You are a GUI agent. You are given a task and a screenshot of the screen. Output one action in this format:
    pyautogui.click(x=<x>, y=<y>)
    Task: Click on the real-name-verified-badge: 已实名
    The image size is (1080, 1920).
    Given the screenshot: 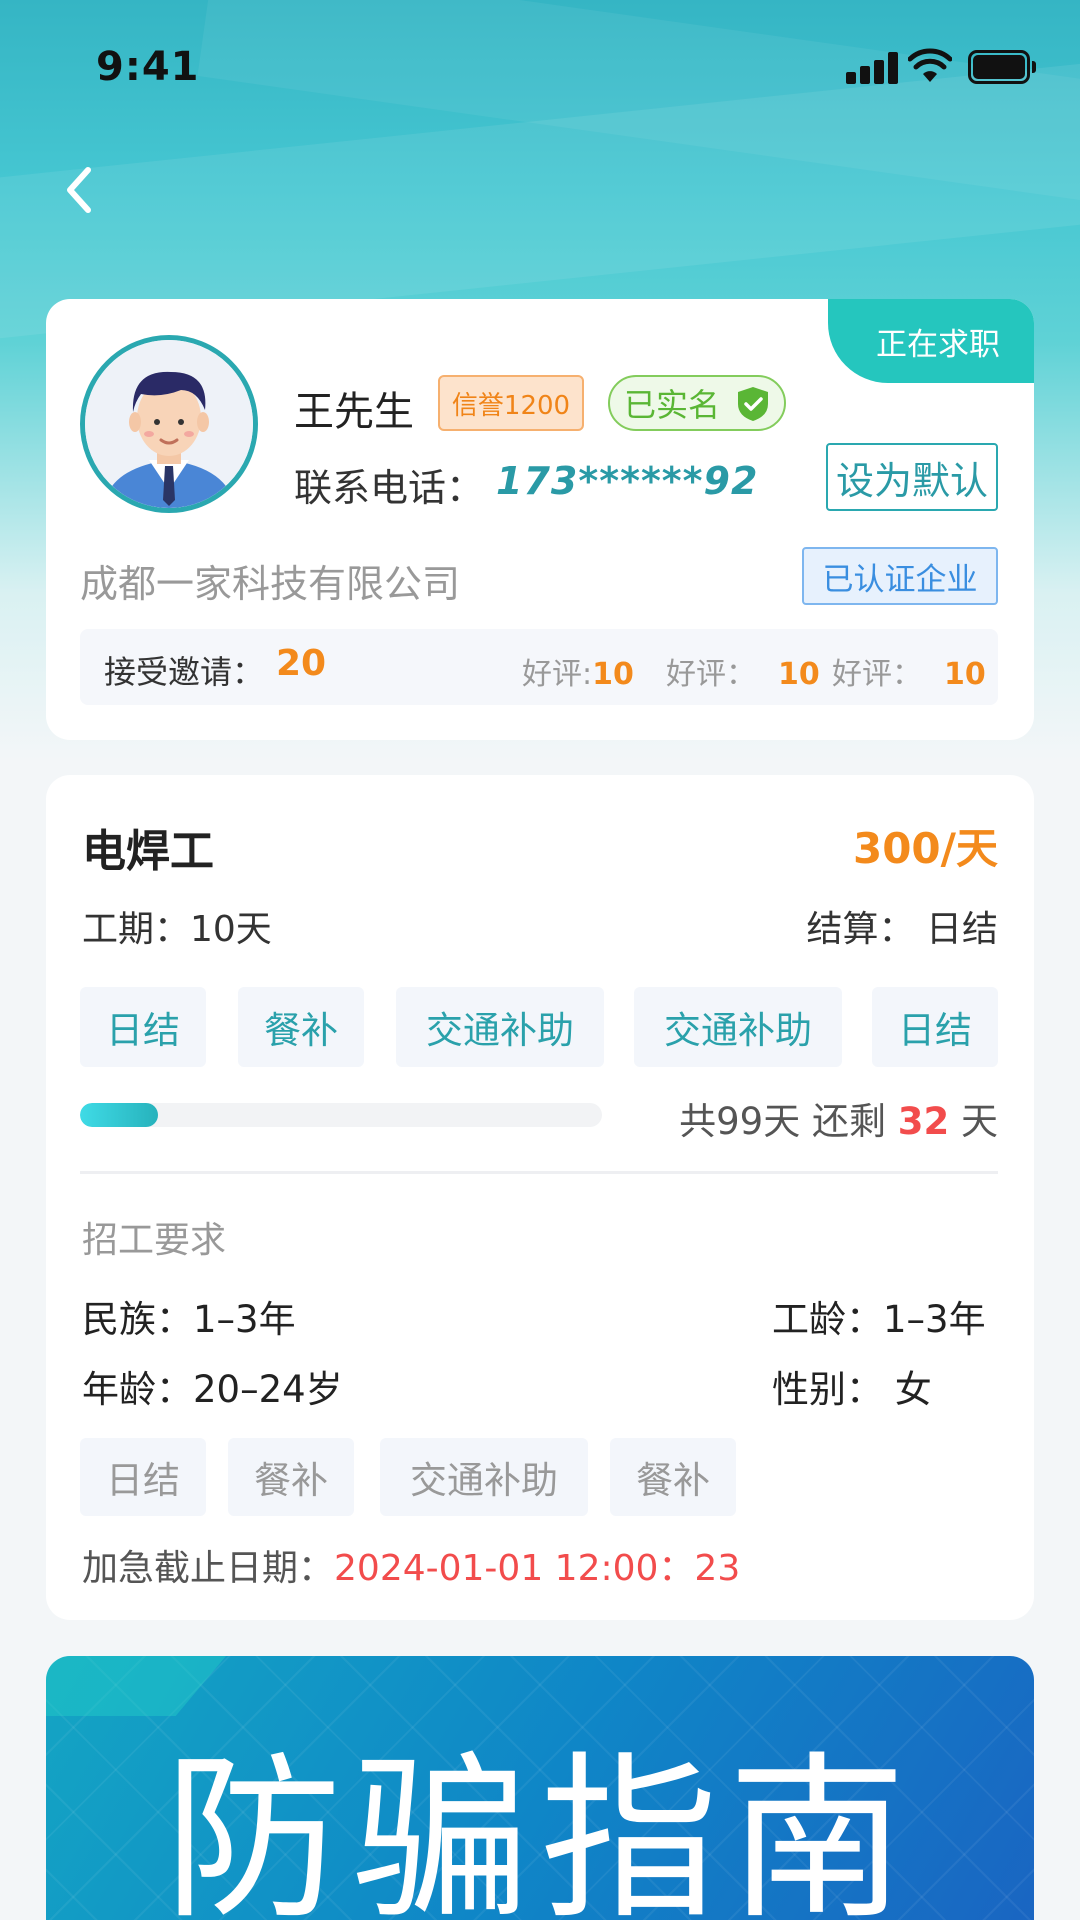 What is the action you would take?
    pyautogui.click(x=697, y=403)
    